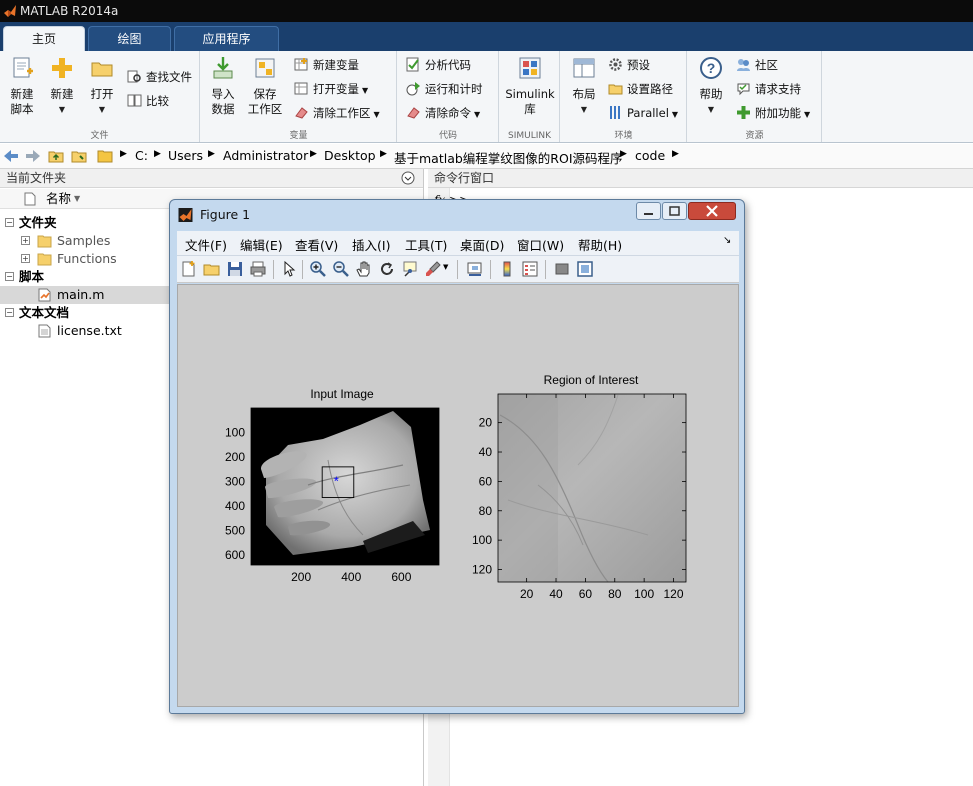 The height and width of the screenshot is (786, 973). Describe the element at coordinates (33, 156) in the screenshot. I see `forward-arrow-icon` at that location.